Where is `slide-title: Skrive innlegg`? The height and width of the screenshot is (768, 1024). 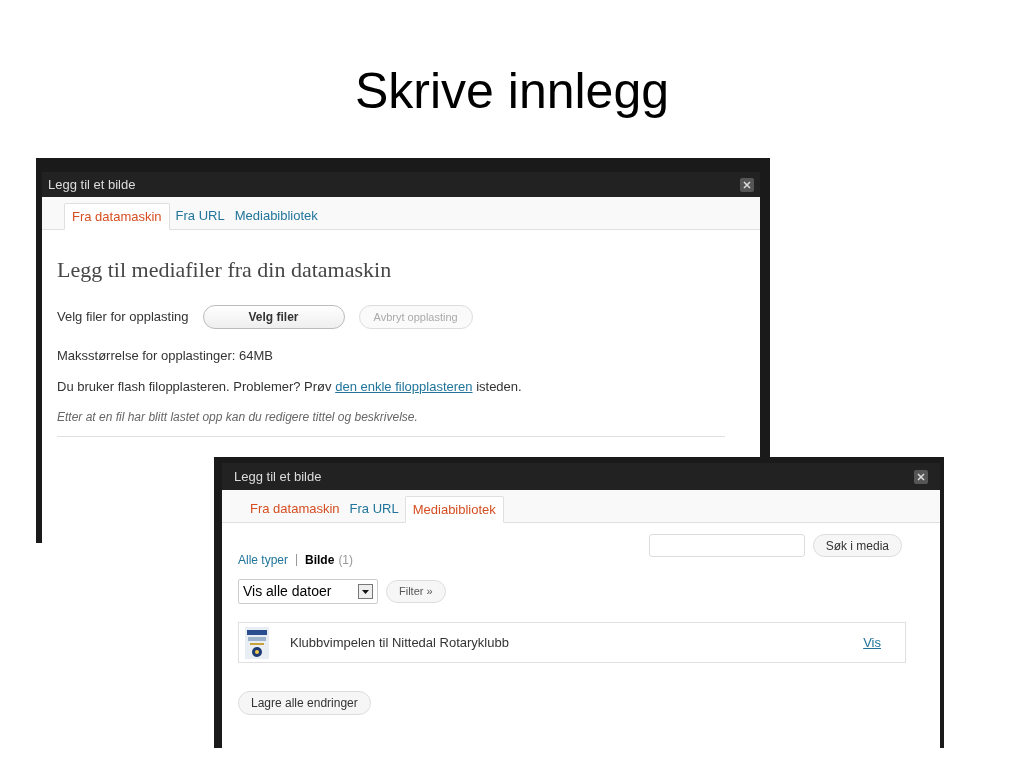 slide-title: Skrive innlegg is located at coordinates (512, 91).